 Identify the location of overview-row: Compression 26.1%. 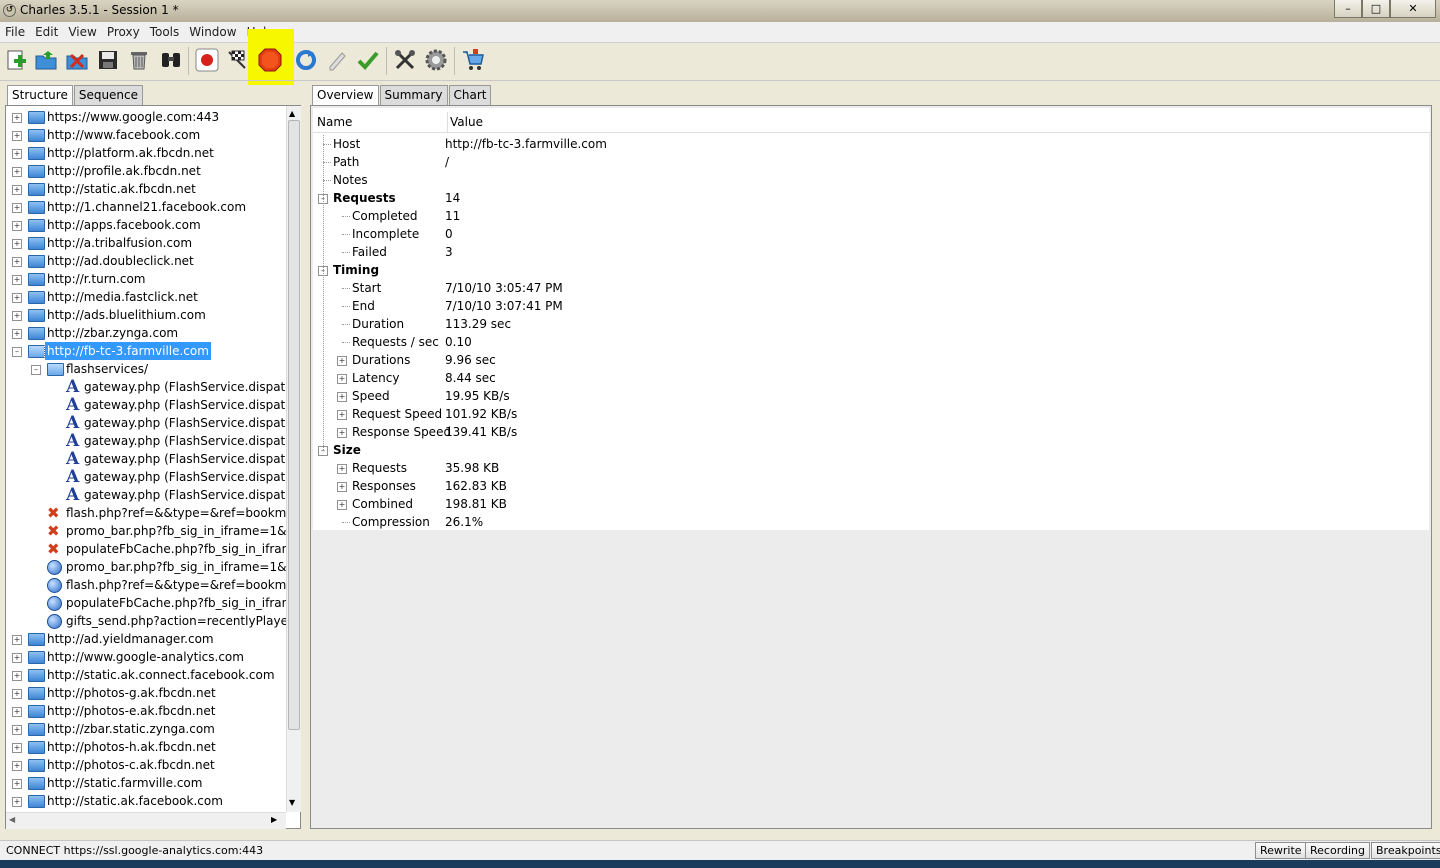
(871, 522).